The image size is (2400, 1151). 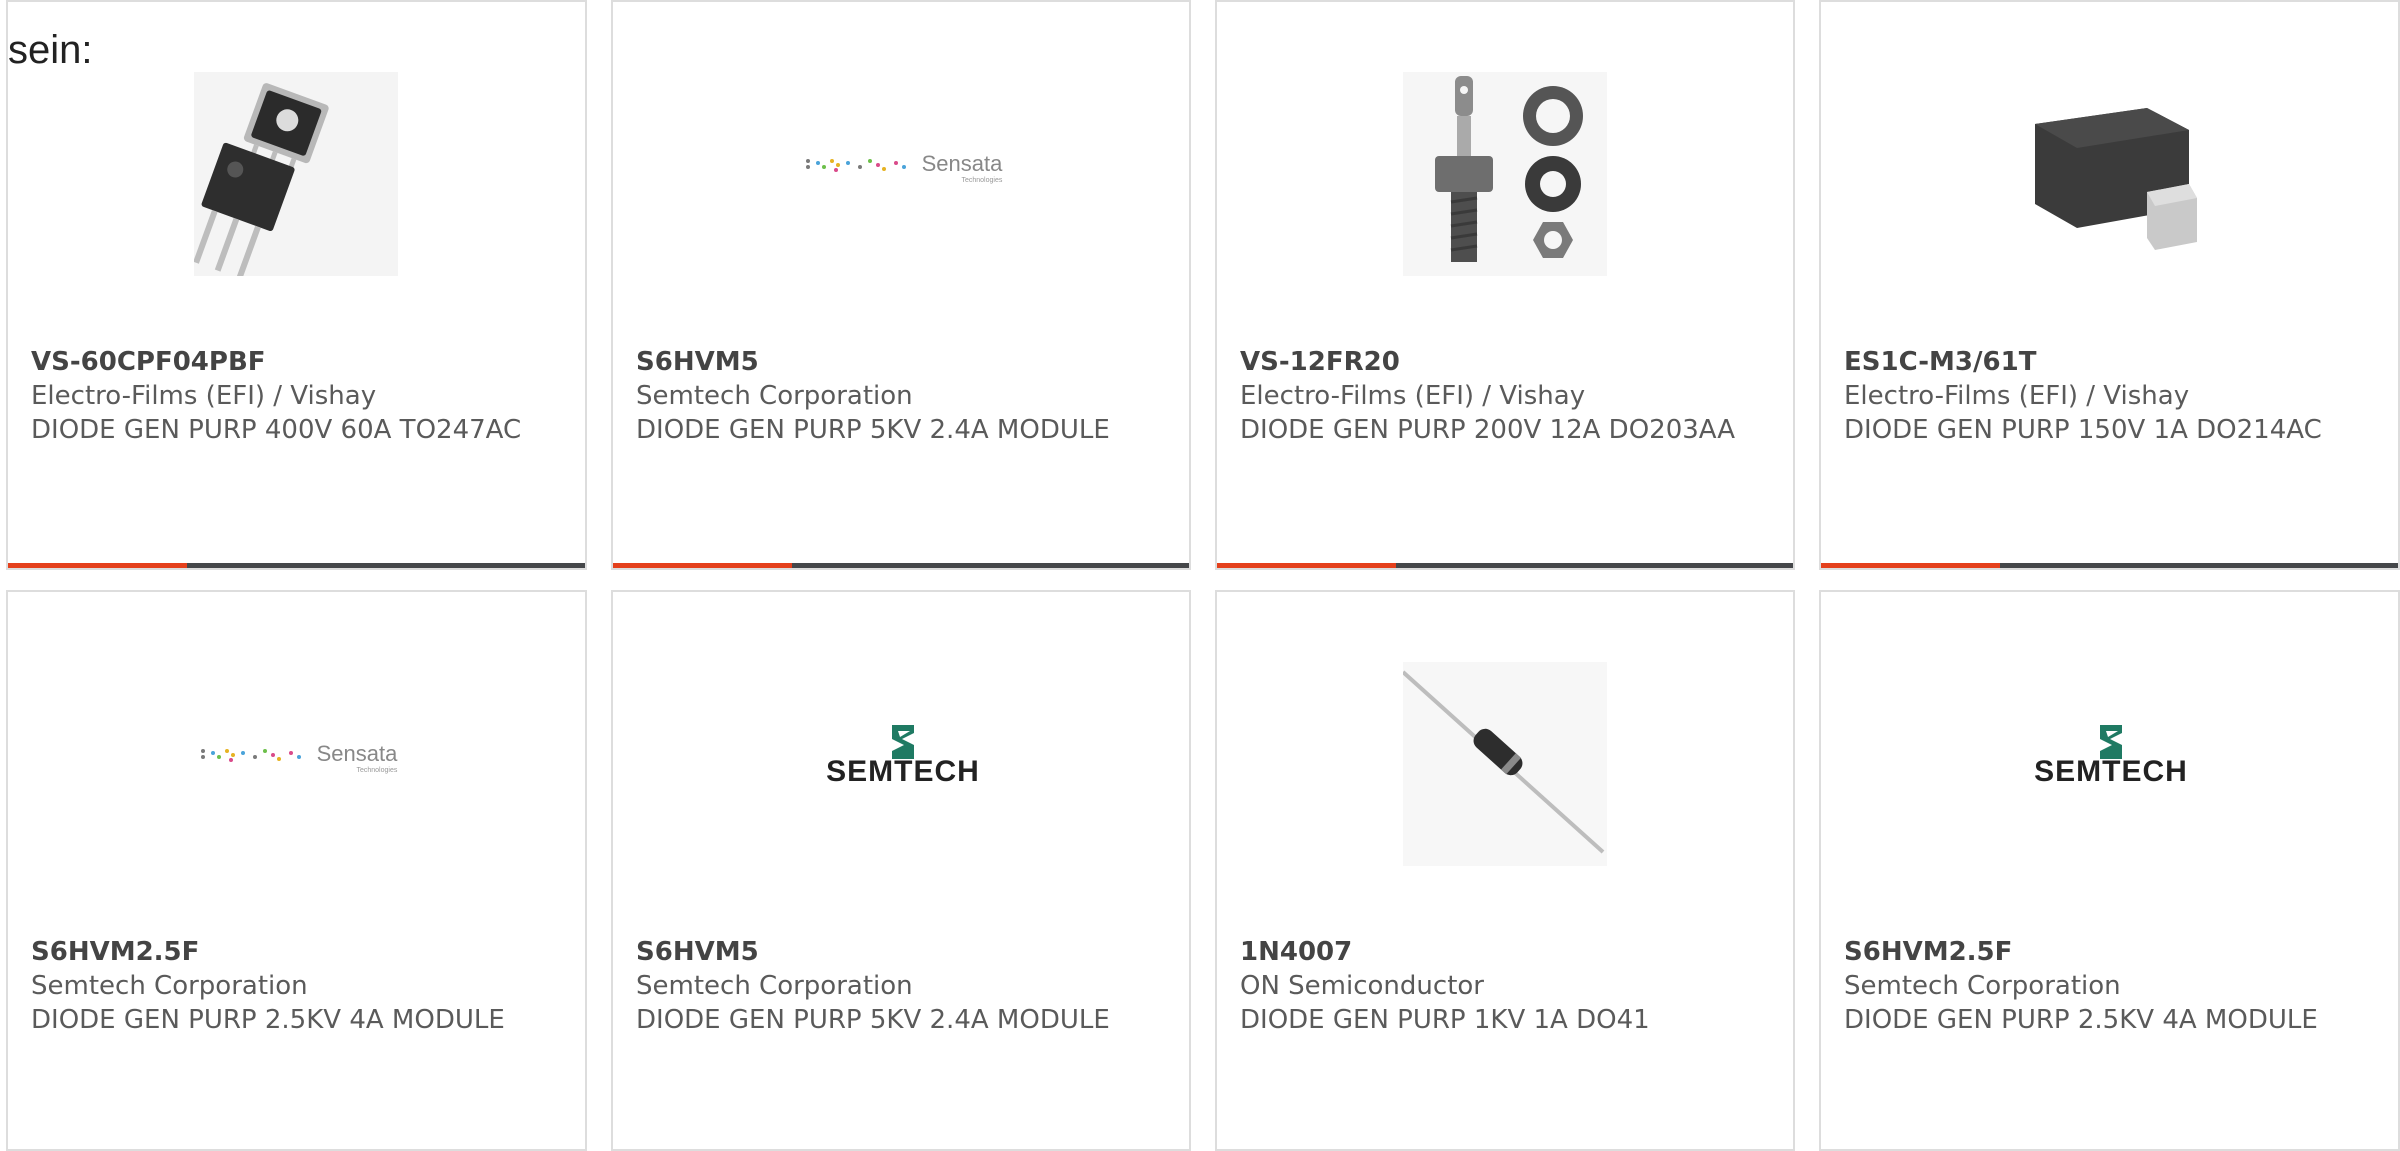 I want to click on description: DIODE GEN PURP 400V 60A TO247AC, so click(x=276, y=430).